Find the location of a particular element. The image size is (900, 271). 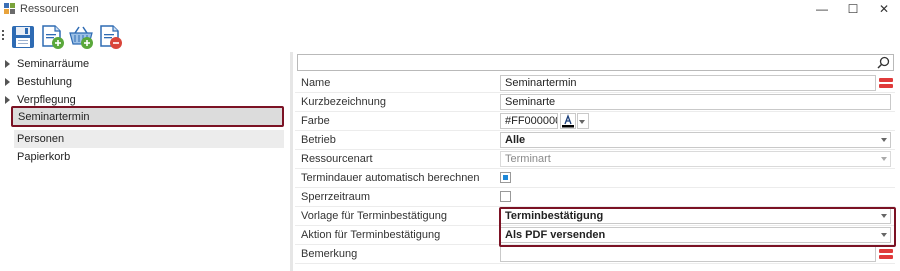

title-bar: Ressourcen — ☐ ✕ is located at coordinates (450, 9).